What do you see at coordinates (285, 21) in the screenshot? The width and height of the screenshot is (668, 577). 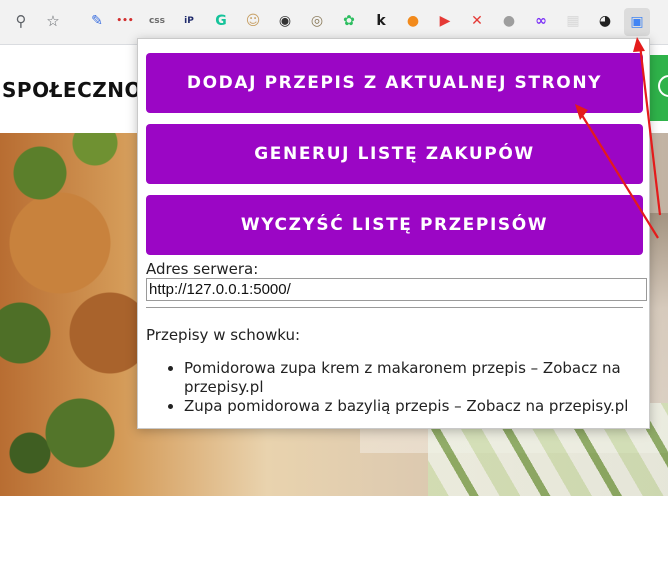 I see `target-extension-icon: ◉` at bounding box center [285, 21].